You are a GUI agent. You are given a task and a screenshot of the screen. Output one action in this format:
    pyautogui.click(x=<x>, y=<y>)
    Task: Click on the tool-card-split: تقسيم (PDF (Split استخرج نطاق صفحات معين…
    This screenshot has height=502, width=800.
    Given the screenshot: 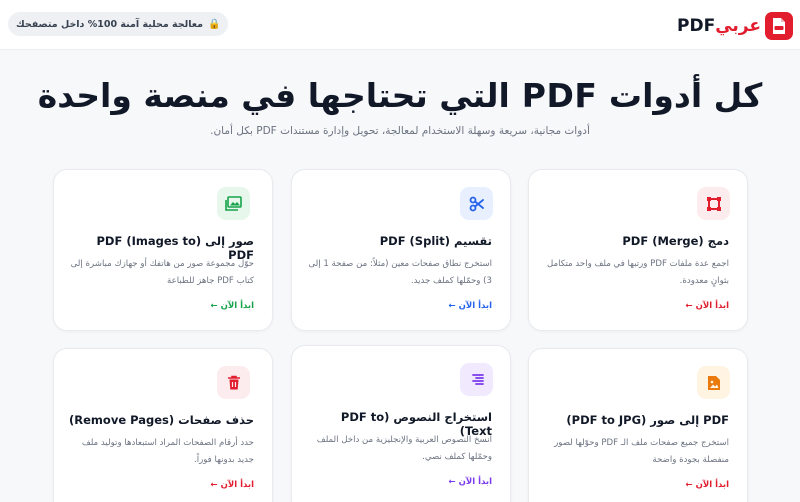 What is the action you would take?
    pyautogui.click(x=401, y=250)
    